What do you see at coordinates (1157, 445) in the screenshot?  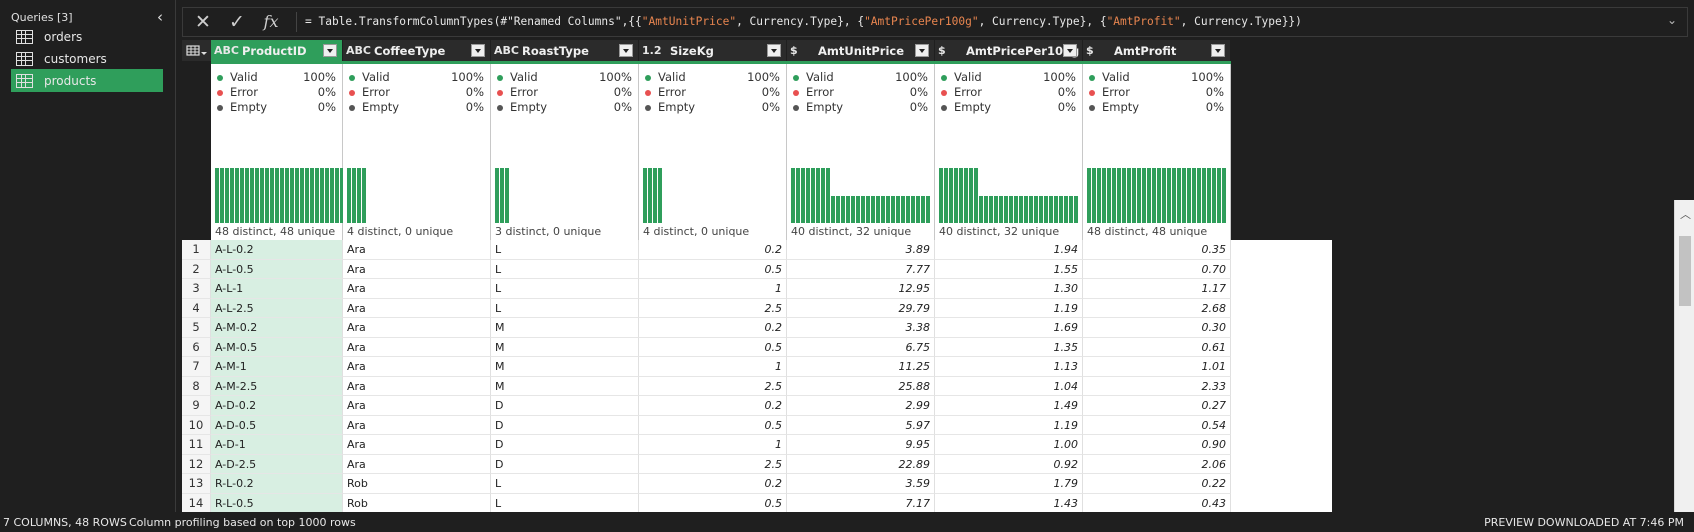 I see `table-cell: 0.90` at bounding box center [1157, 445].